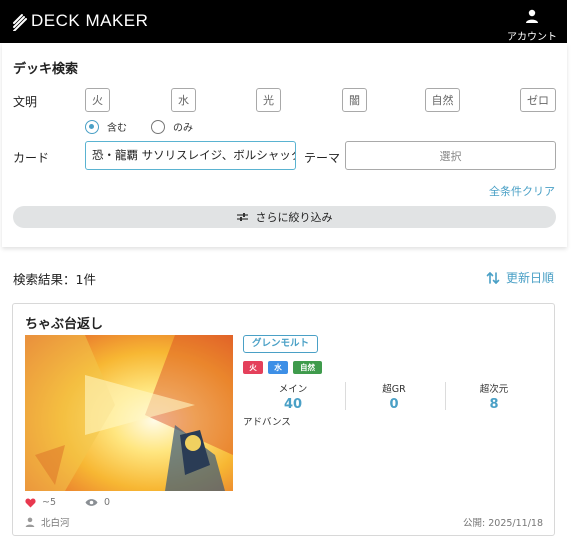 This screenshot has height=543, width=573. Describe the element at coordinates (54, 279) in the screenshot. I see `result-count: 検索結果：1件` at that location.